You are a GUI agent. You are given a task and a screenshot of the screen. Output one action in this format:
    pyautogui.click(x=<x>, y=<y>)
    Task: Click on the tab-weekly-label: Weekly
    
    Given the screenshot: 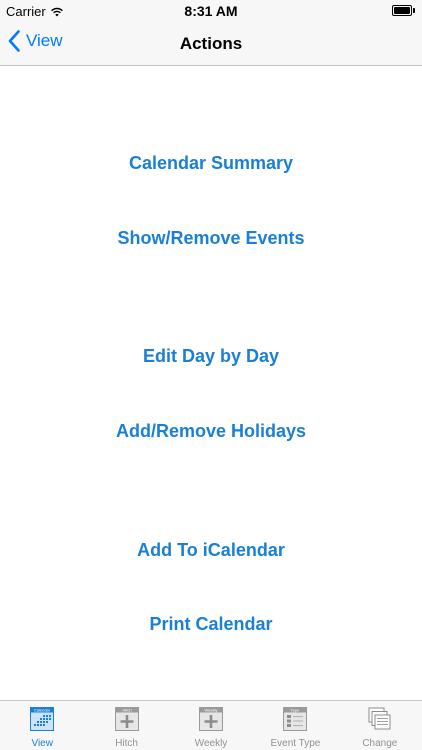 What is the action you would take?
    pyautogui.click(x=211, y=743)
    